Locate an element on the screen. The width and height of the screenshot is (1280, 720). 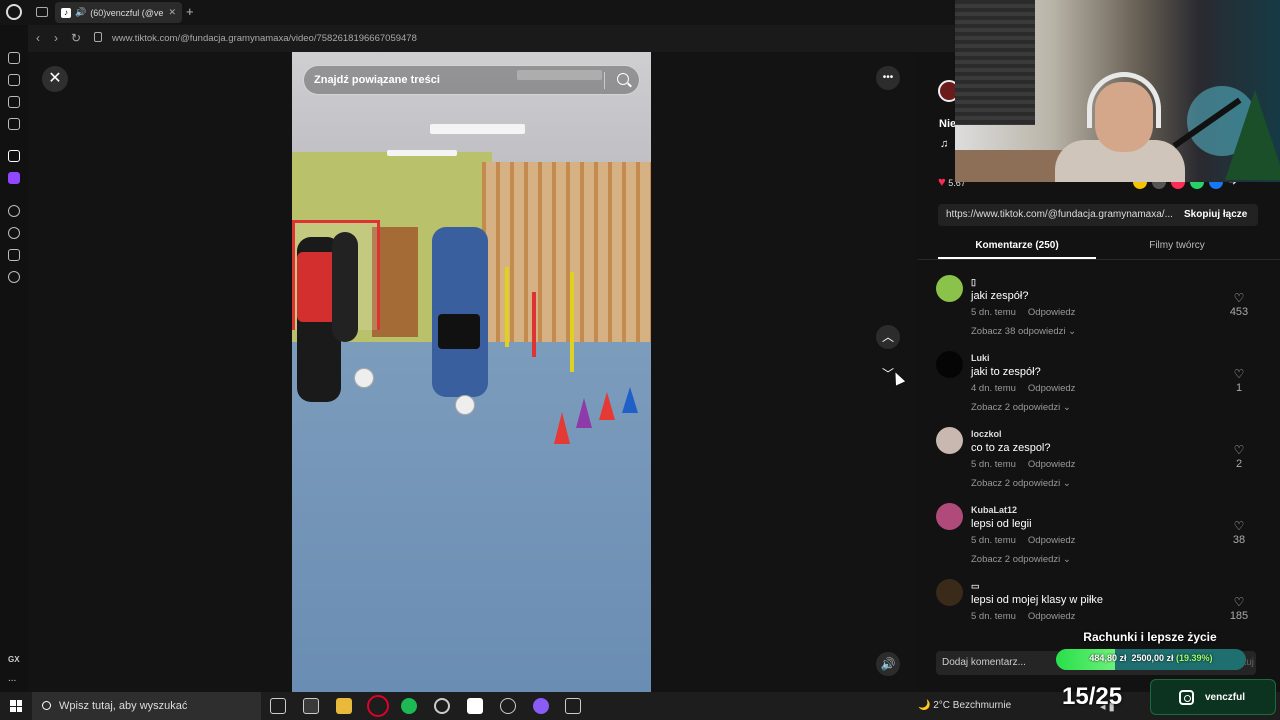
comment-author: KubaLat12 is located at coordinates (994, 510).